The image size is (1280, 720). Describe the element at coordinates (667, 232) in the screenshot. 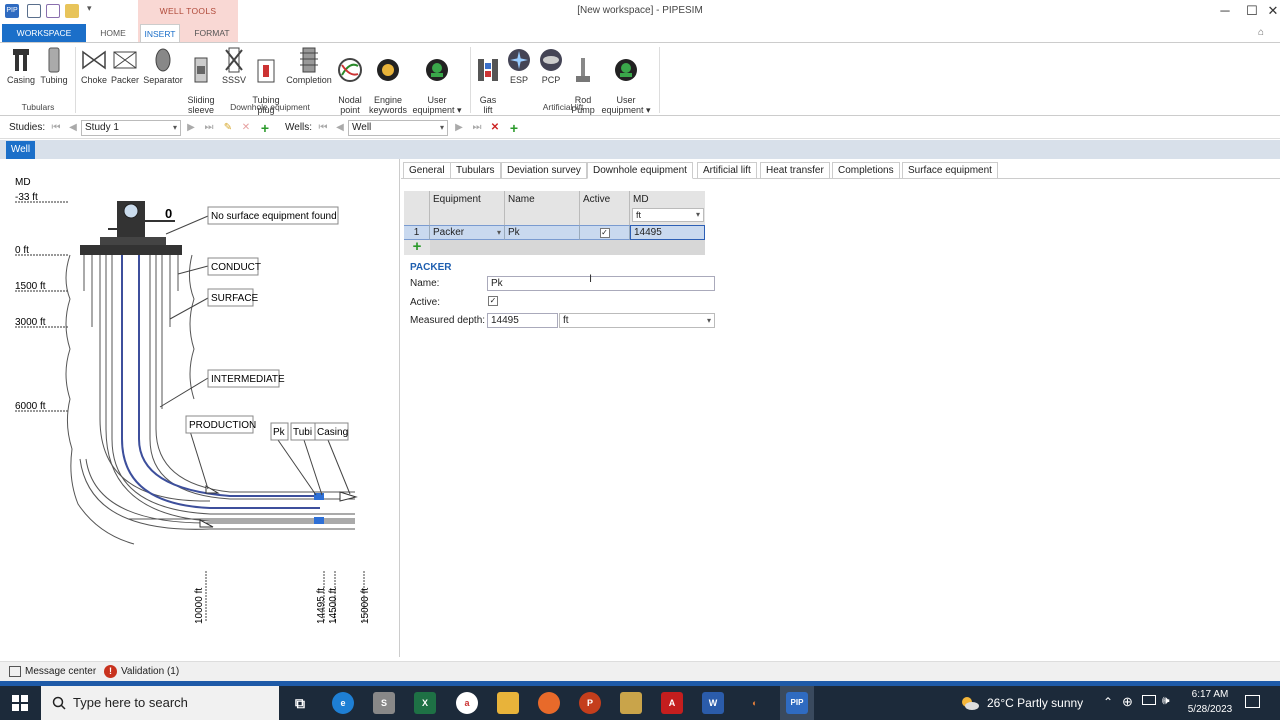

I see `cell-md: 14495` at that location.